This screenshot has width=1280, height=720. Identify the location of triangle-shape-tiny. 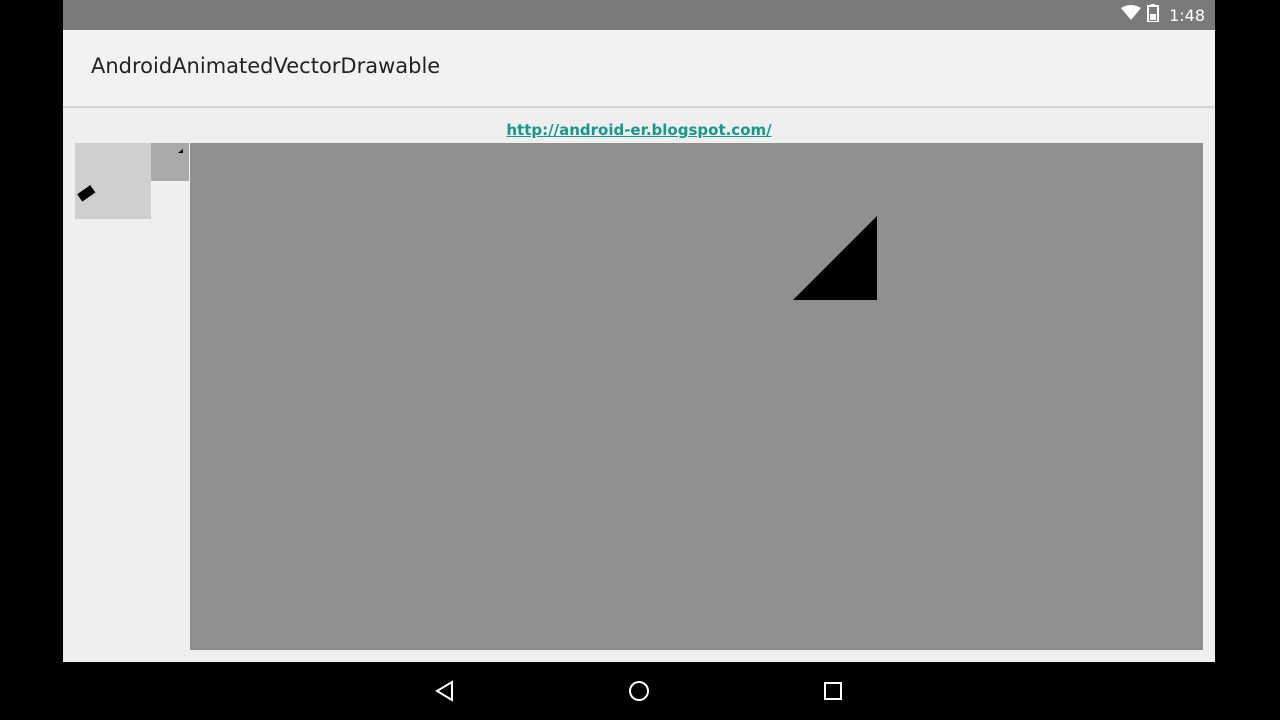
(180, 151).